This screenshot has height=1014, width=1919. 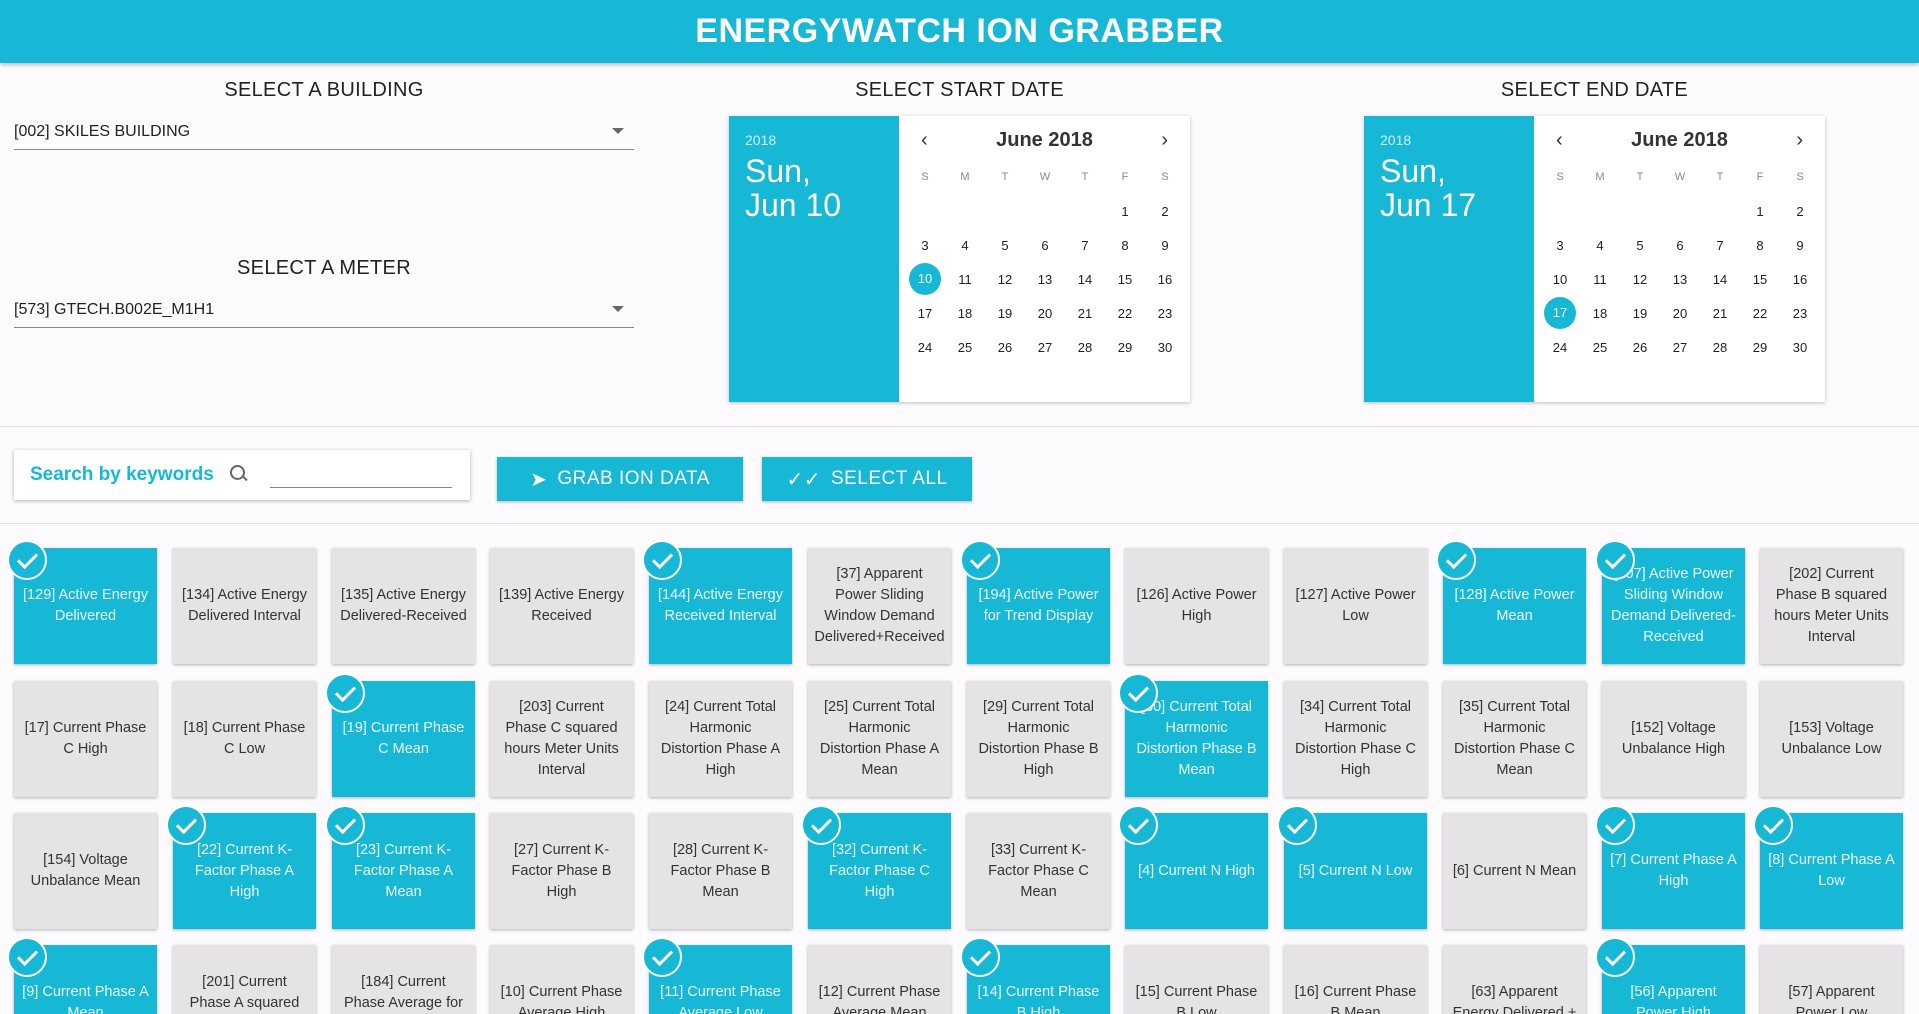 What do you see at coordinates (717, 975) in the screenshot?
I see `ion-tile: [11] Current Phase Average Low` at bounding box center [717, 975].